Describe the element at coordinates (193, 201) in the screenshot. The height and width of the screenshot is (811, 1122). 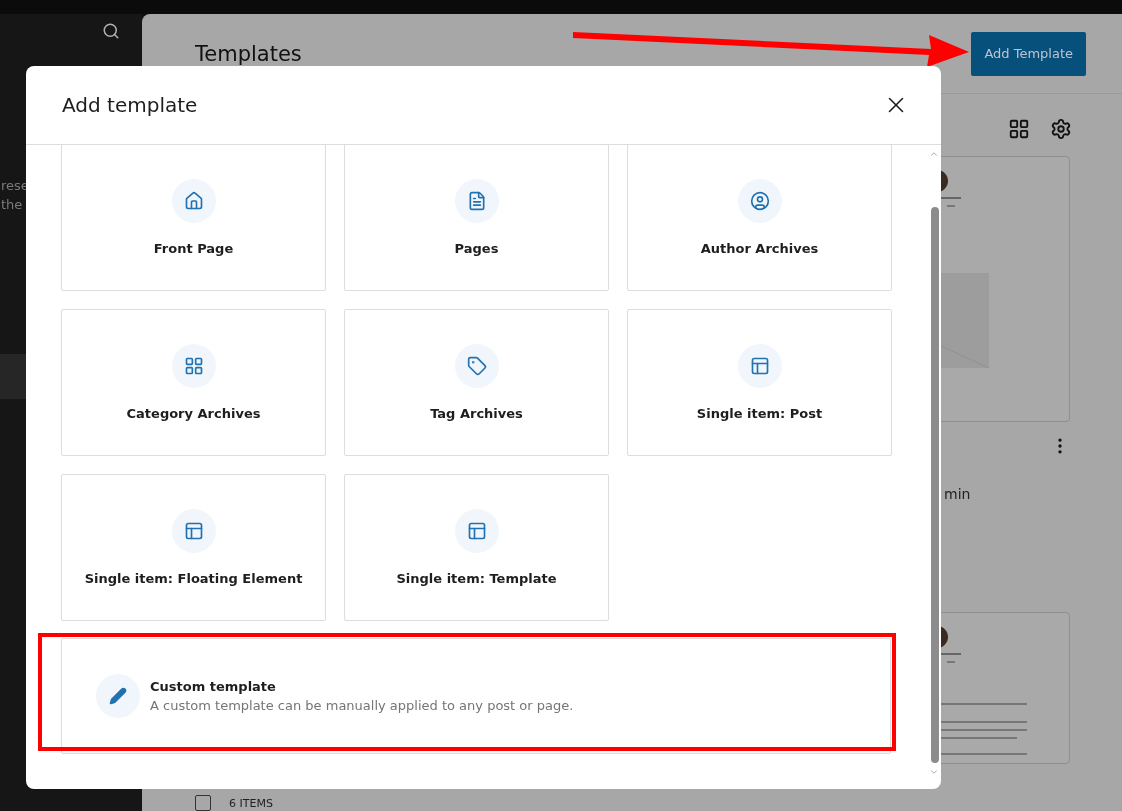
I see `house-icon` at that location.